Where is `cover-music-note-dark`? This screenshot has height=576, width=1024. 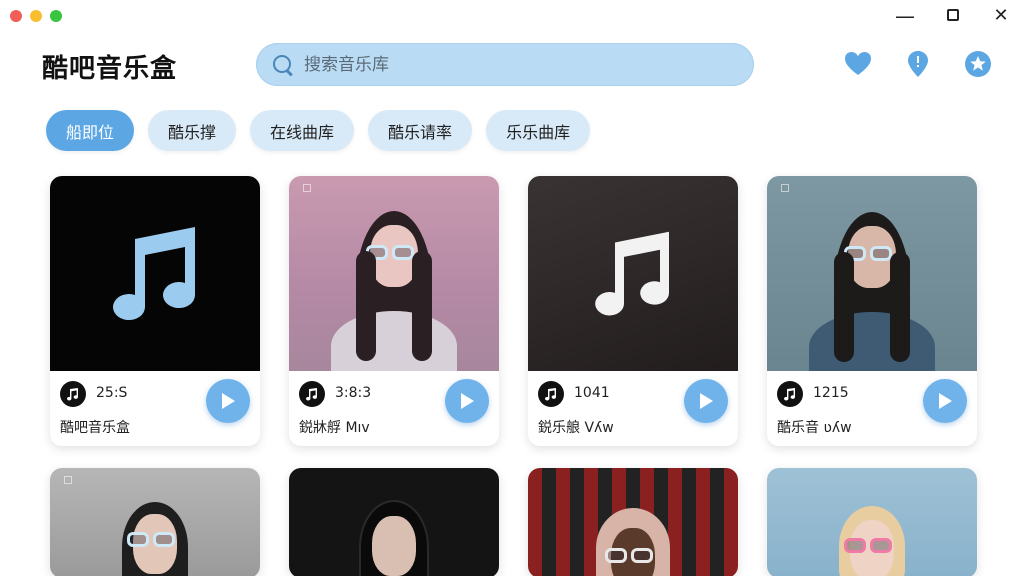 cover-music-note-dark is located at coordinates (633, 273).